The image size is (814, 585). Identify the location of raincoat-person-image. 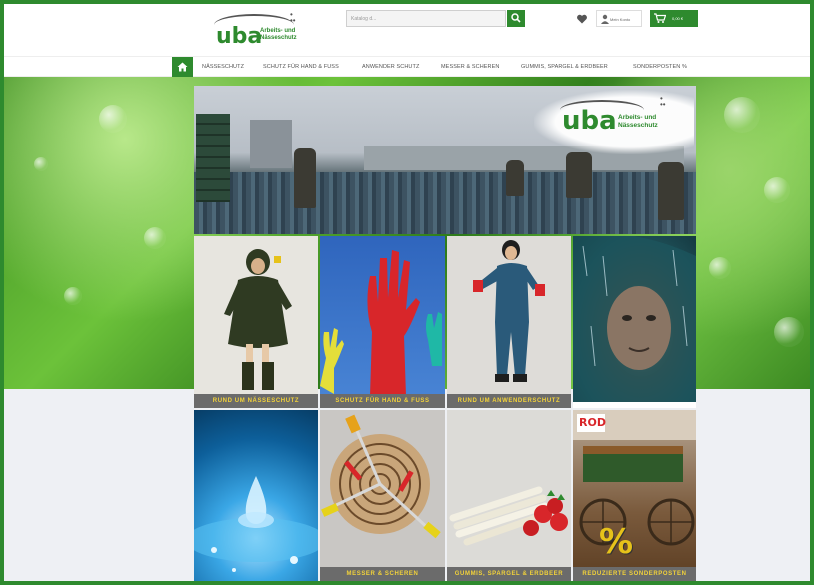
(258, 319).